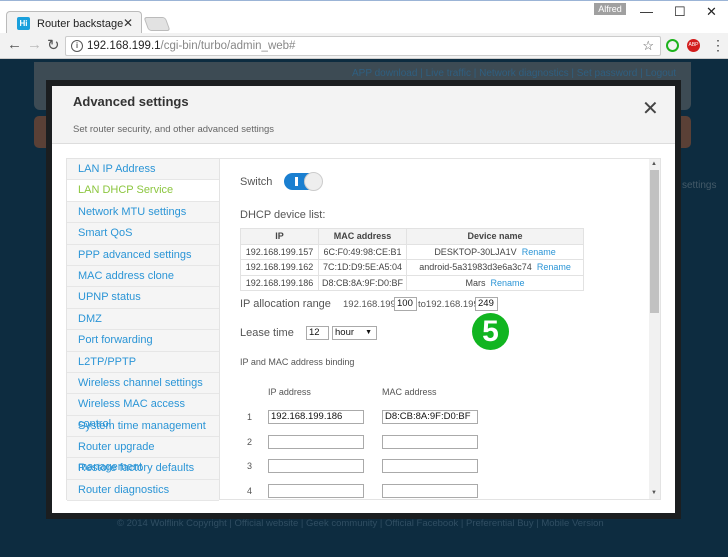  What do you see at coordinates (128, 23) in the screenshot?
I see `close-tab-icon: ✕` at bounding box center [128, 23].